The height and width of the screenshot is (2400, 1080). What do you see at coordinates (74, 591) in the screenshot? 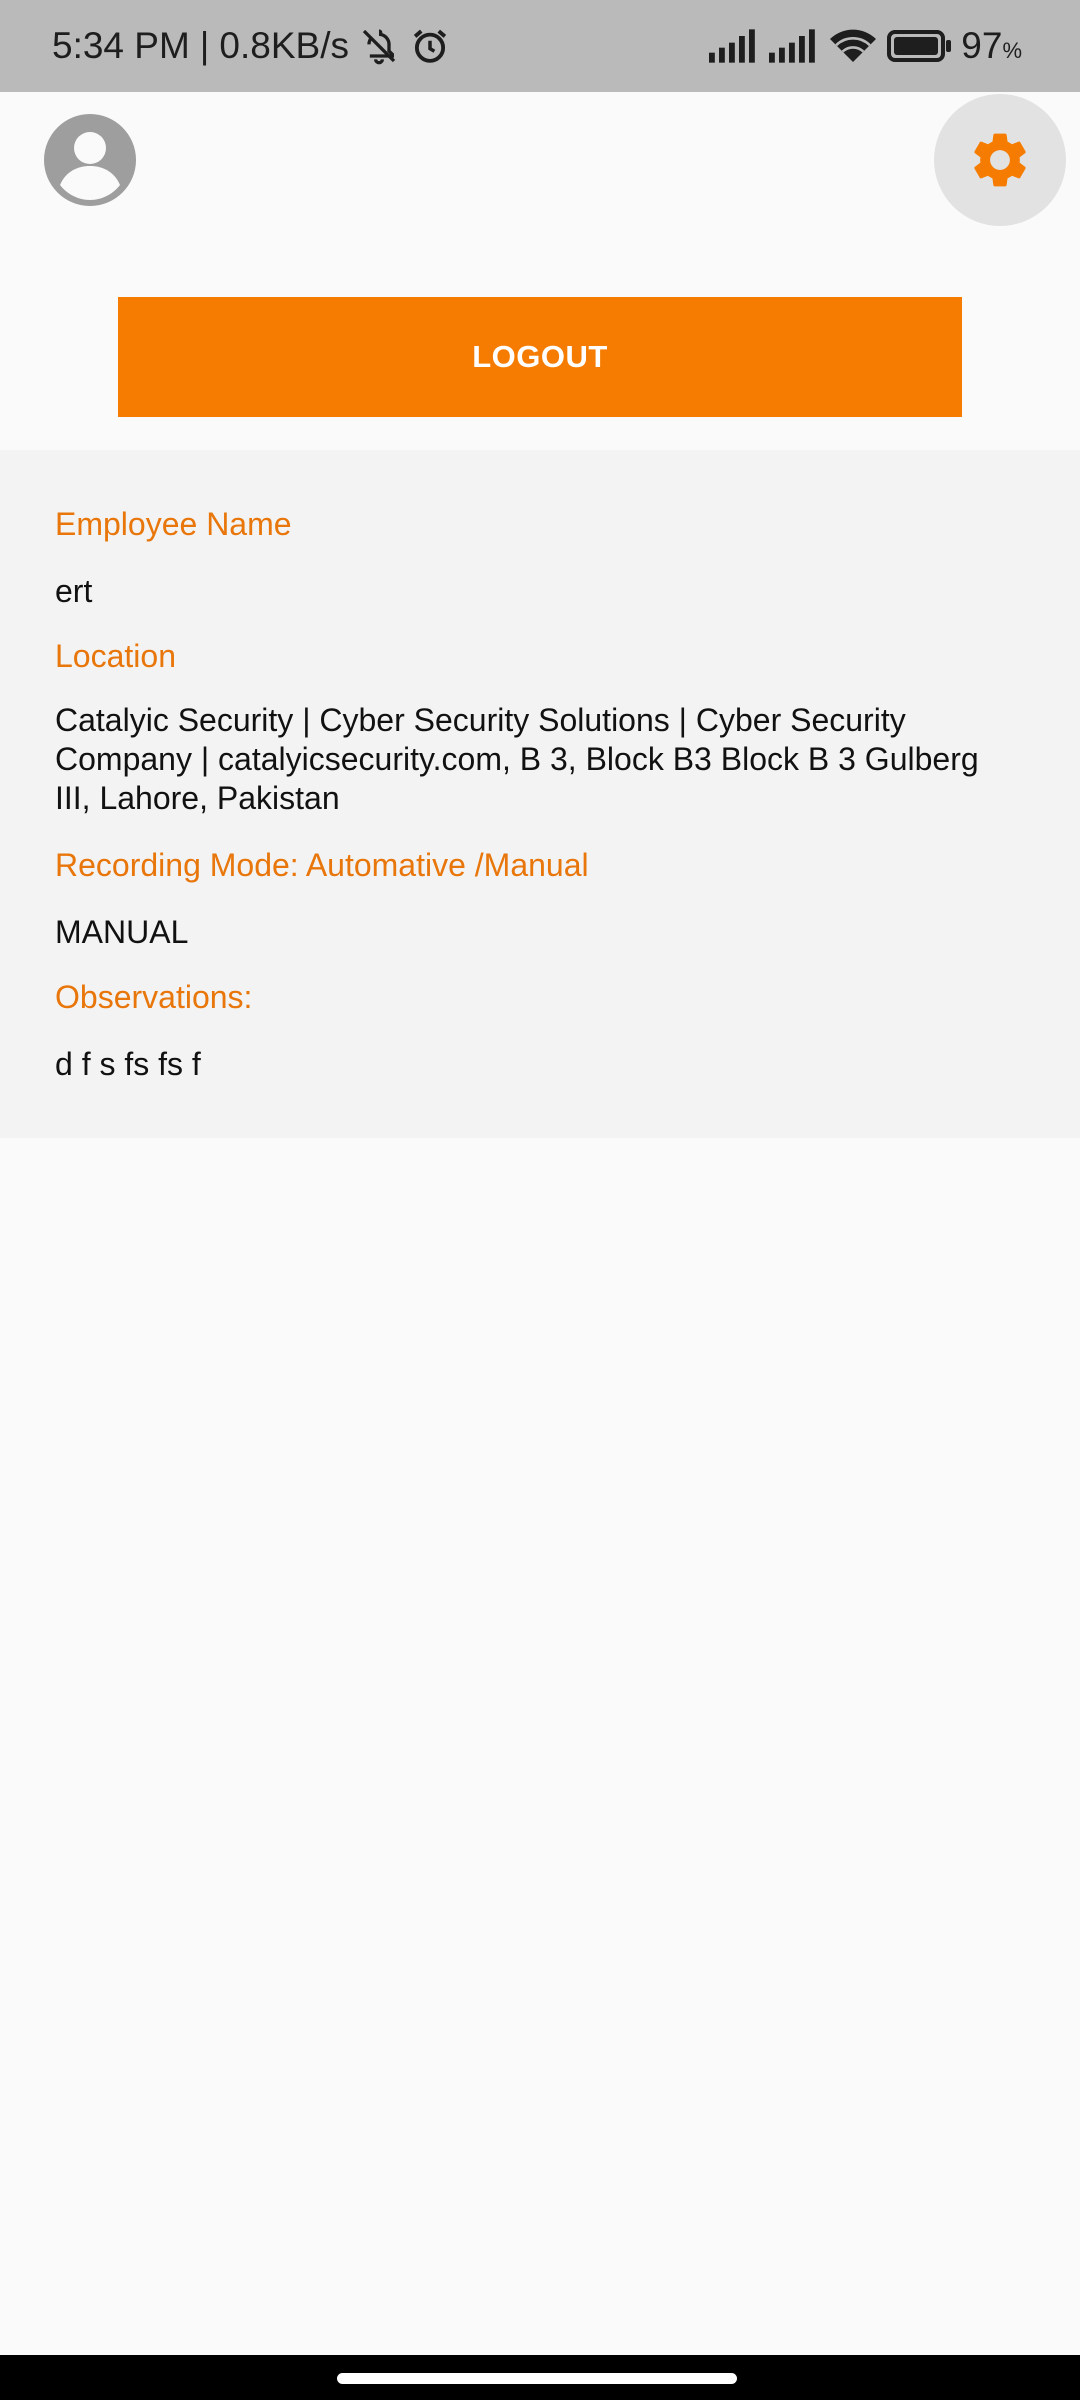
I see `employee-name-value: ert` at bounding box center [74, 591].